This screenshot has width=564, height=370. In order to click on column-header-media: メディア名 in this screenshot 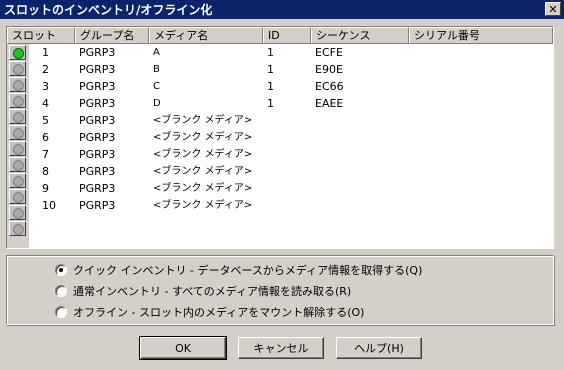, I will do `click(206, 35)`.